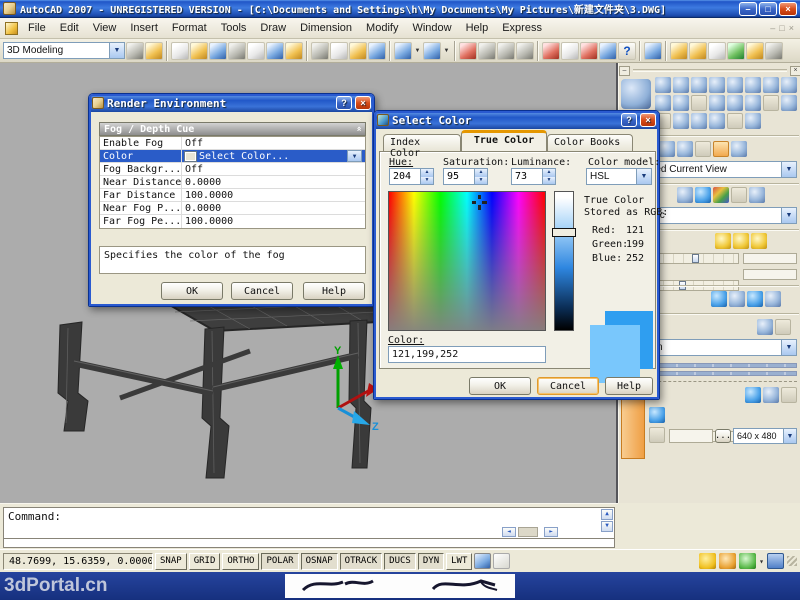  I want to click on 2d-wireframe-icon, so click(685, 195).